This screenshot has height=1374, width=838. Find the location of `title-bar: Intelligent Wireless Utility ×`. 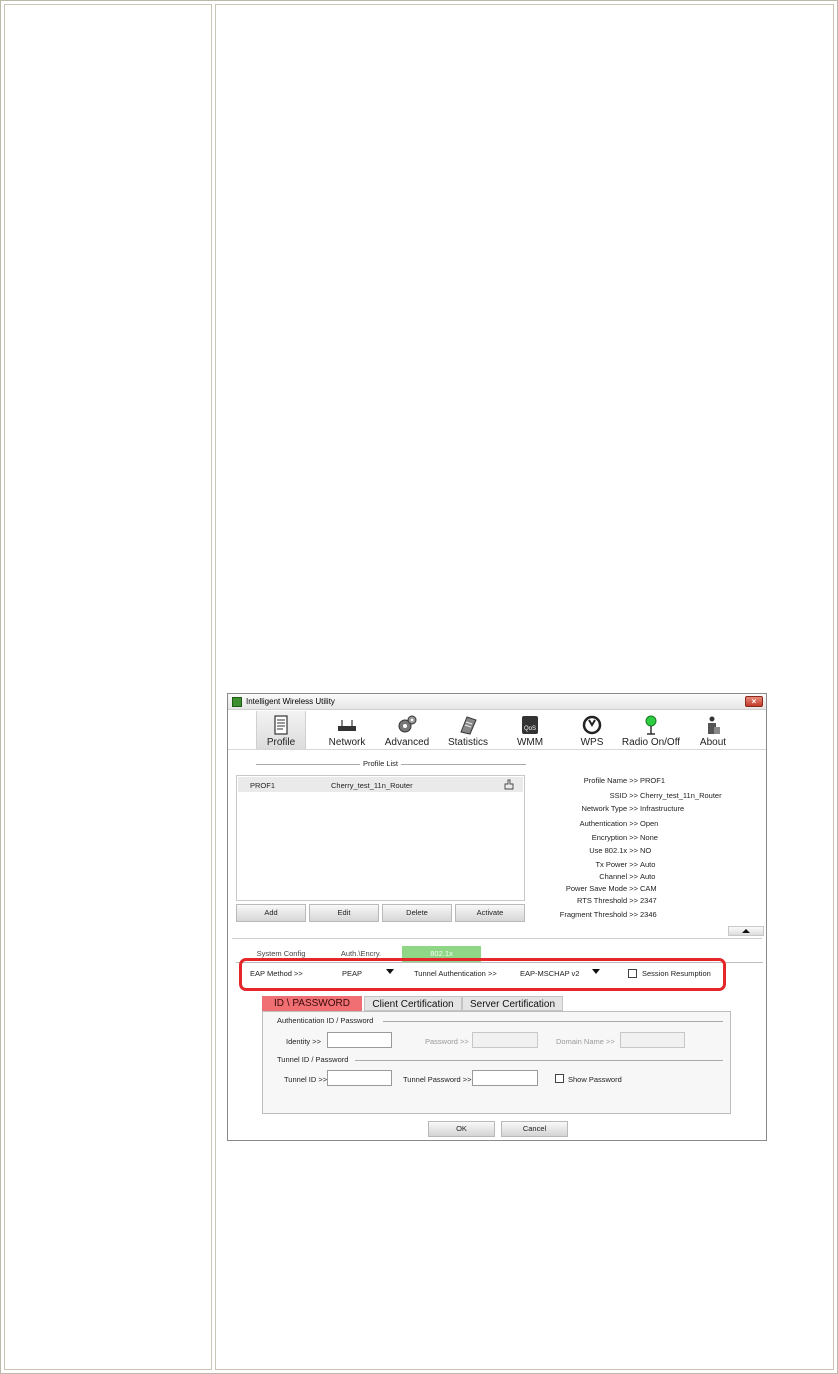

title-bar: Intelligent Wireless Utility × is located at coordinates (497, 702).